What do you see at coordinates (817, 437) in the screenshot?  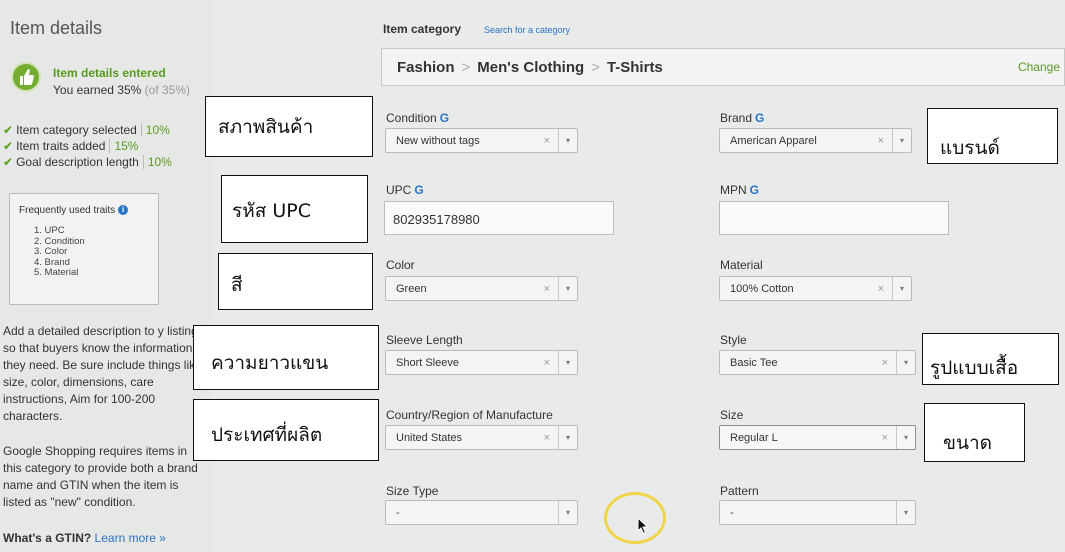 I see `size-select: Regular L × ▾` at bounding box center [817, 437].